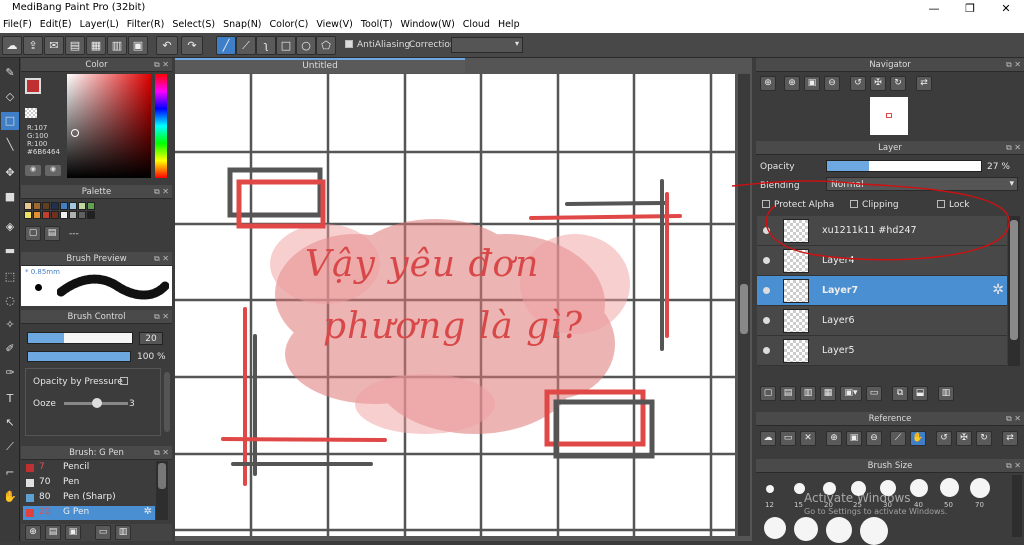 This screenshot has width=1024, height=545. What do you see at coordinates (103, 532) in the screenshot?
I see `brush-folder-icon: ▭` at bounding box center [103, 532].